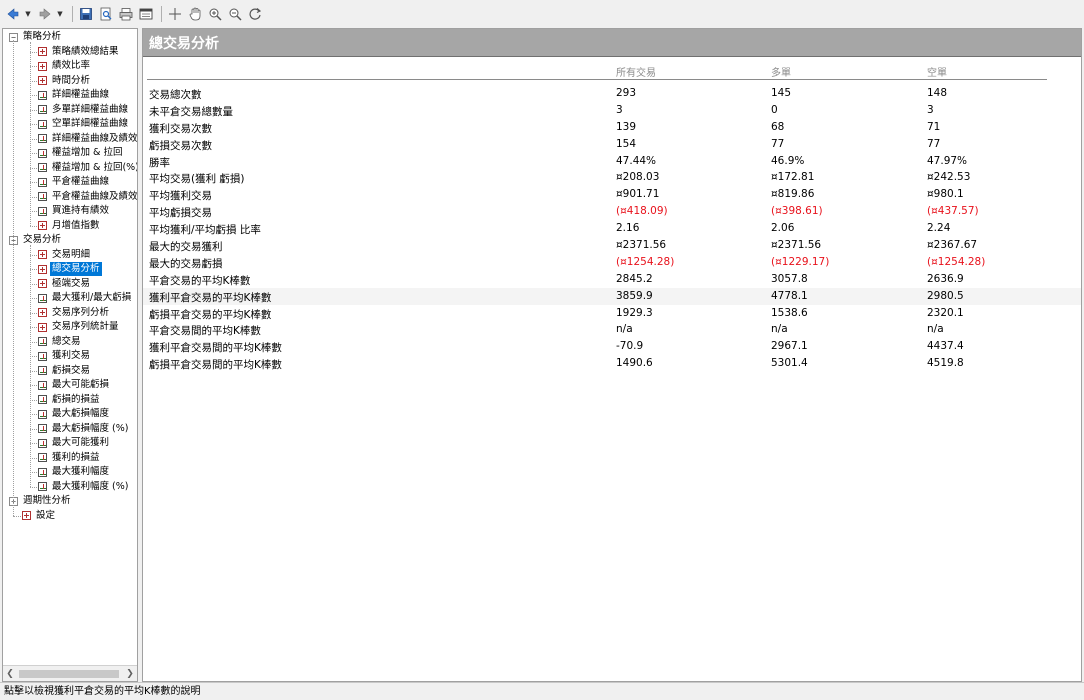  I want to click on tree-item: 最大獲利/最大虧損, so click(85, 298).